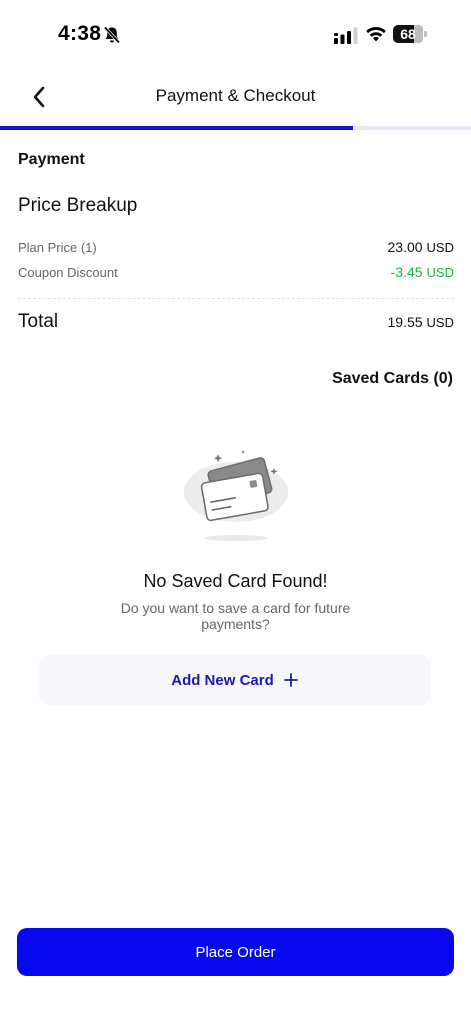 This screenshot has height=1024, width=471. Describe the element at coordinates (421, 322) in the screenshot. I see `total-value: 19.55 USD` at that location.